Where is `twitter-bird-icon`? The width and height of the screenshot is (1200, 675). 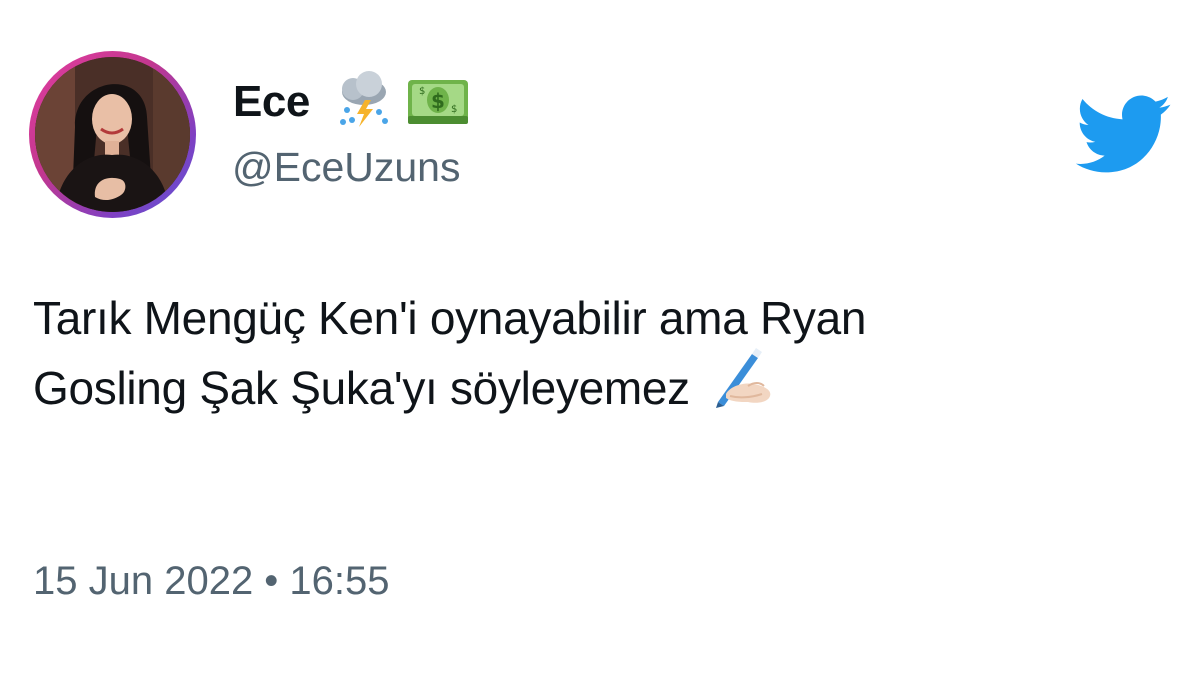
twitter-bird-icon is located at coordinates (1122, 135).